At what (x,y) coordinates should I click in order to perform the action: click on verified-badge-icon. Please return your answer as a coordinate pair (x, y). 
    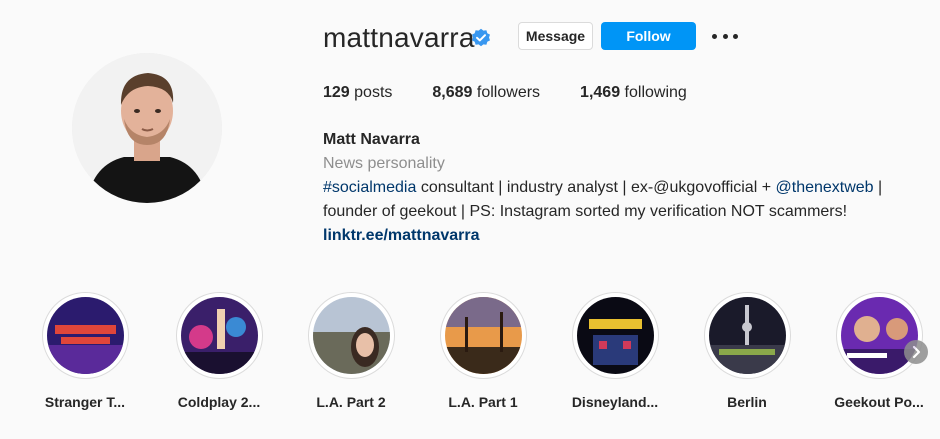
    Looking at the image, I should click on (481, 38).